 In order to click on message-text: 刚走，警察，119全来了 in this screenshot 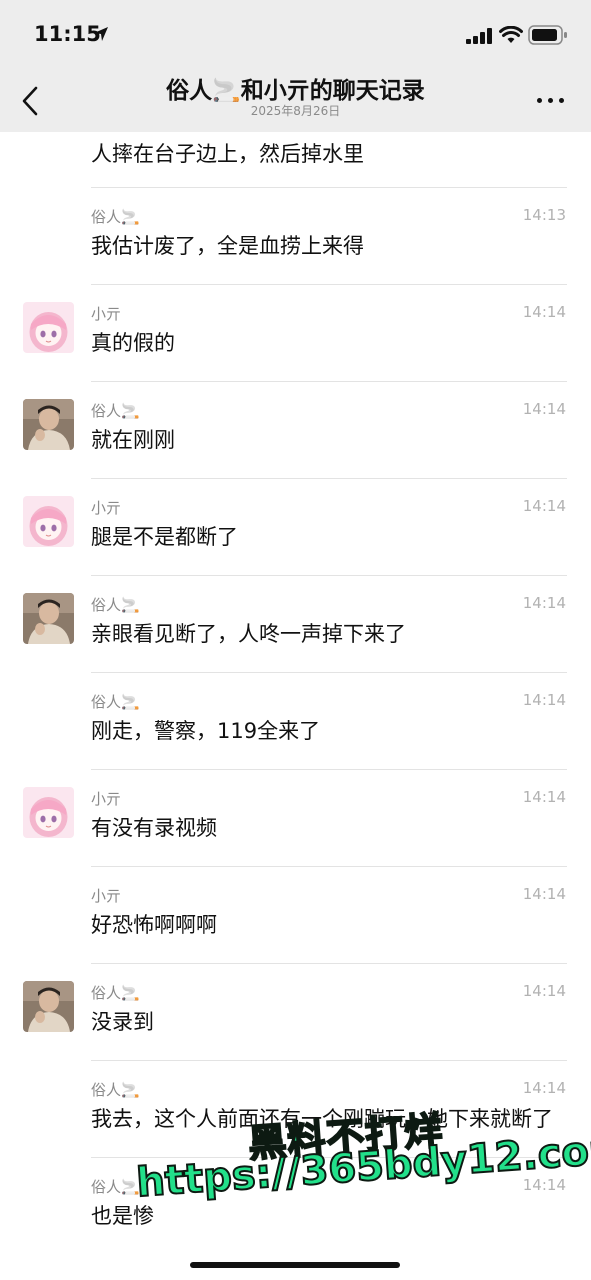, I will do `click(206, 731)`.